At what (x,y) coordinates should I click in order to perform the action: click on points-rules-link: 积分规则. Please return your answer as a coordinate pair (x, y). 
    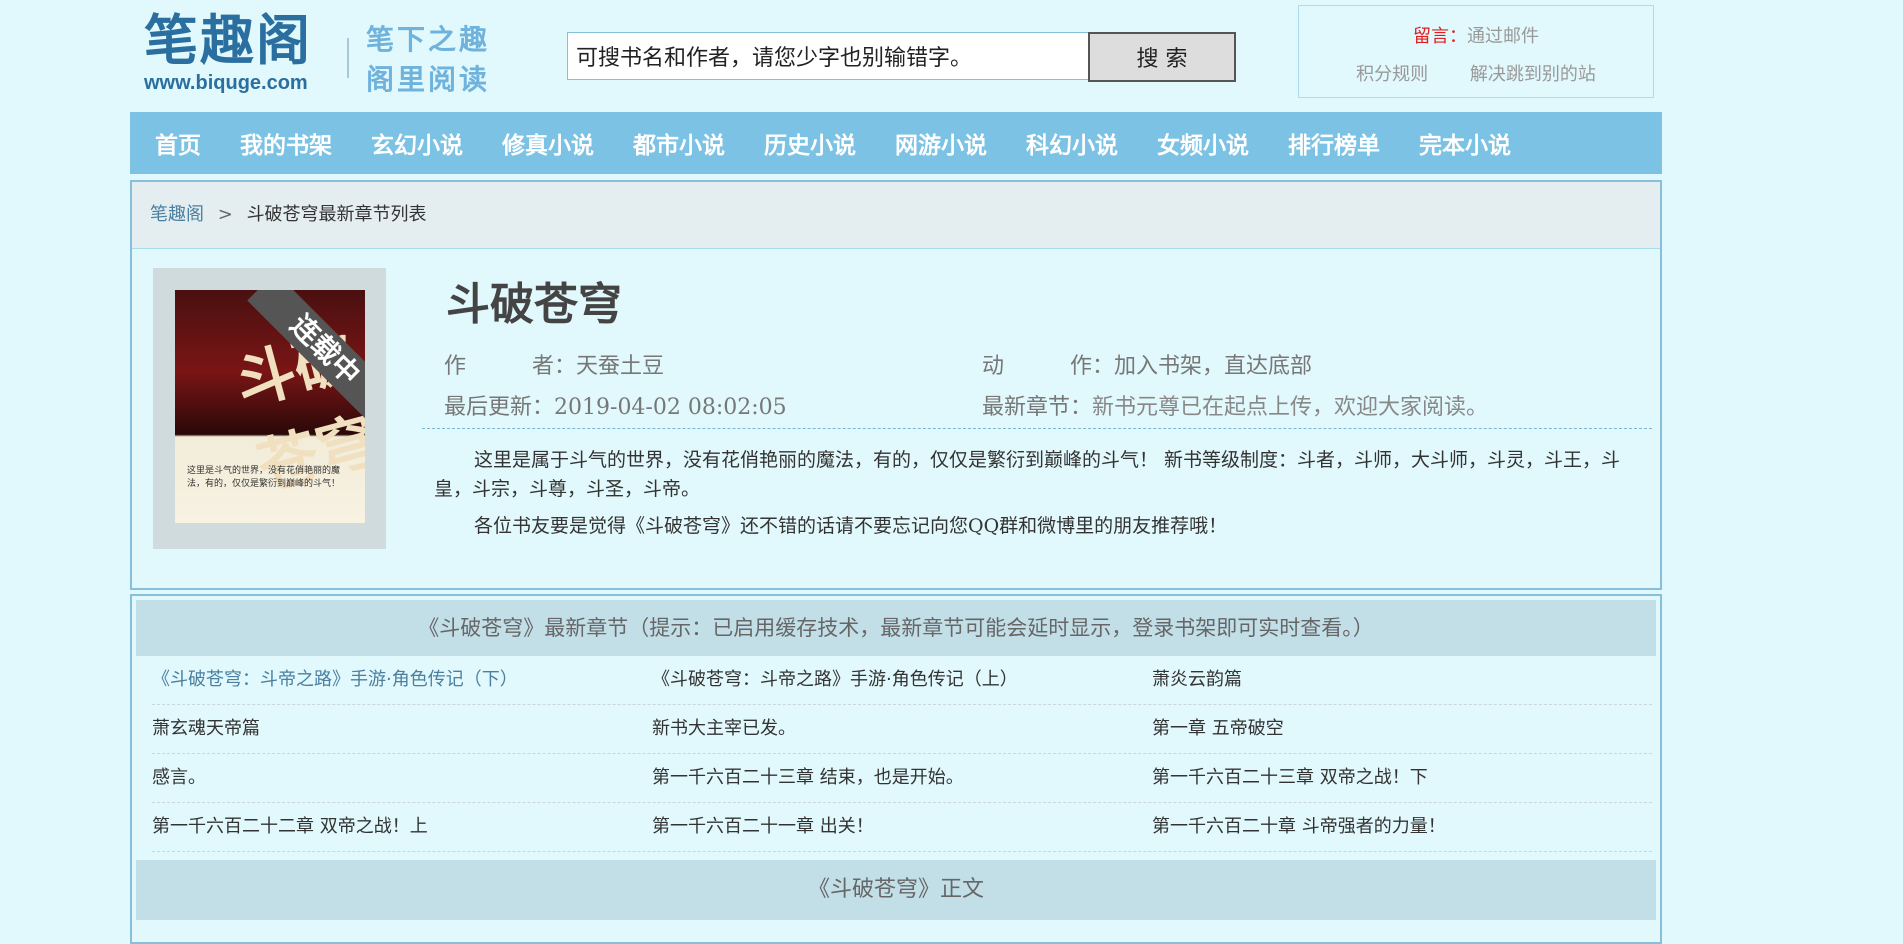
    Looking at the image, I should click on (1392, 74).